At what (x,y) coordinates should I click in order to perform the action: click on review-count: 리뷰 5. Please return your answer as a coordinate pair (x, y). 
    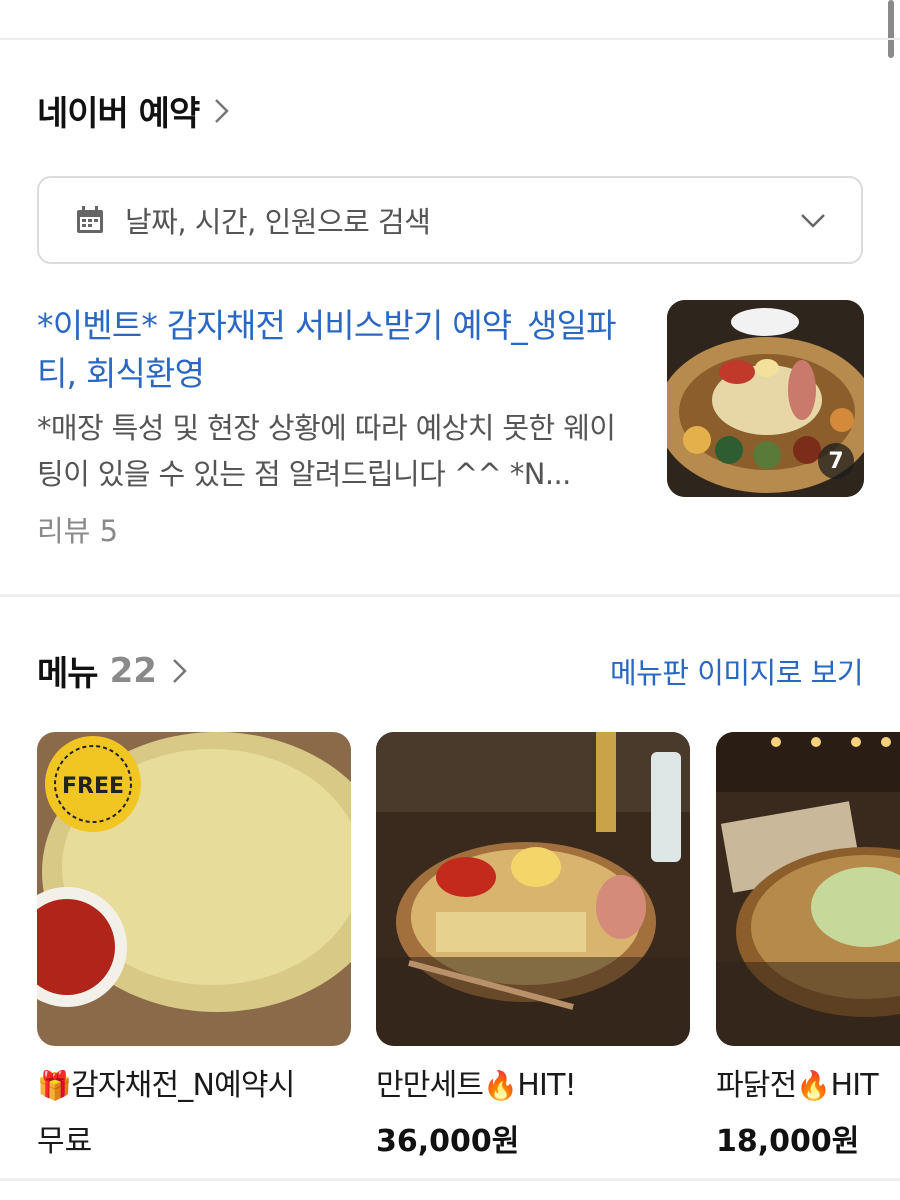
    Looking at the image, I should click on (77, 529).